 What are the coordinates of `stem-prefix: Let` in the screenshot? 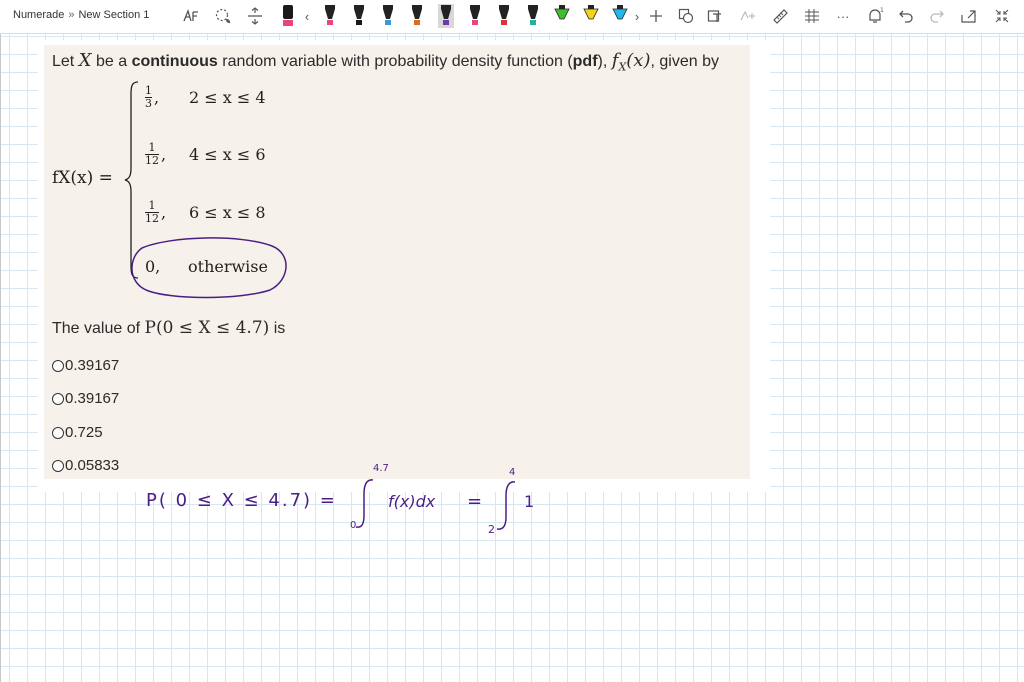 It's located at (63, 61).